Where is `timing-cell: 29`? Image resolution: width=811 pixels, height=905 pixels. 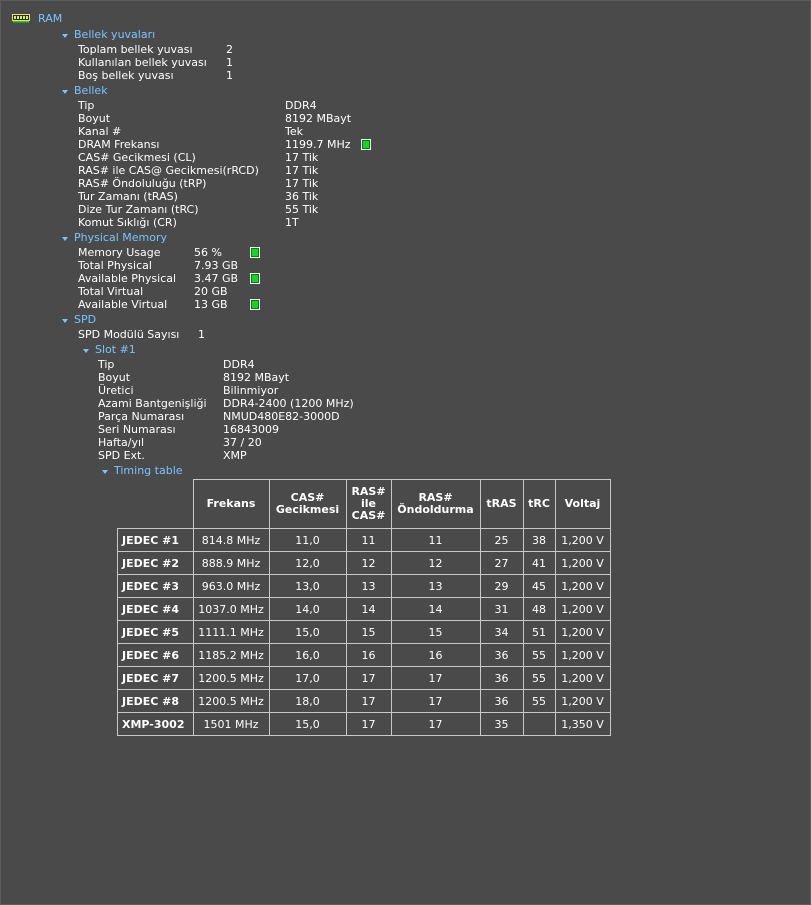
timing-cell: 29 is located at coordinates (501, 586).